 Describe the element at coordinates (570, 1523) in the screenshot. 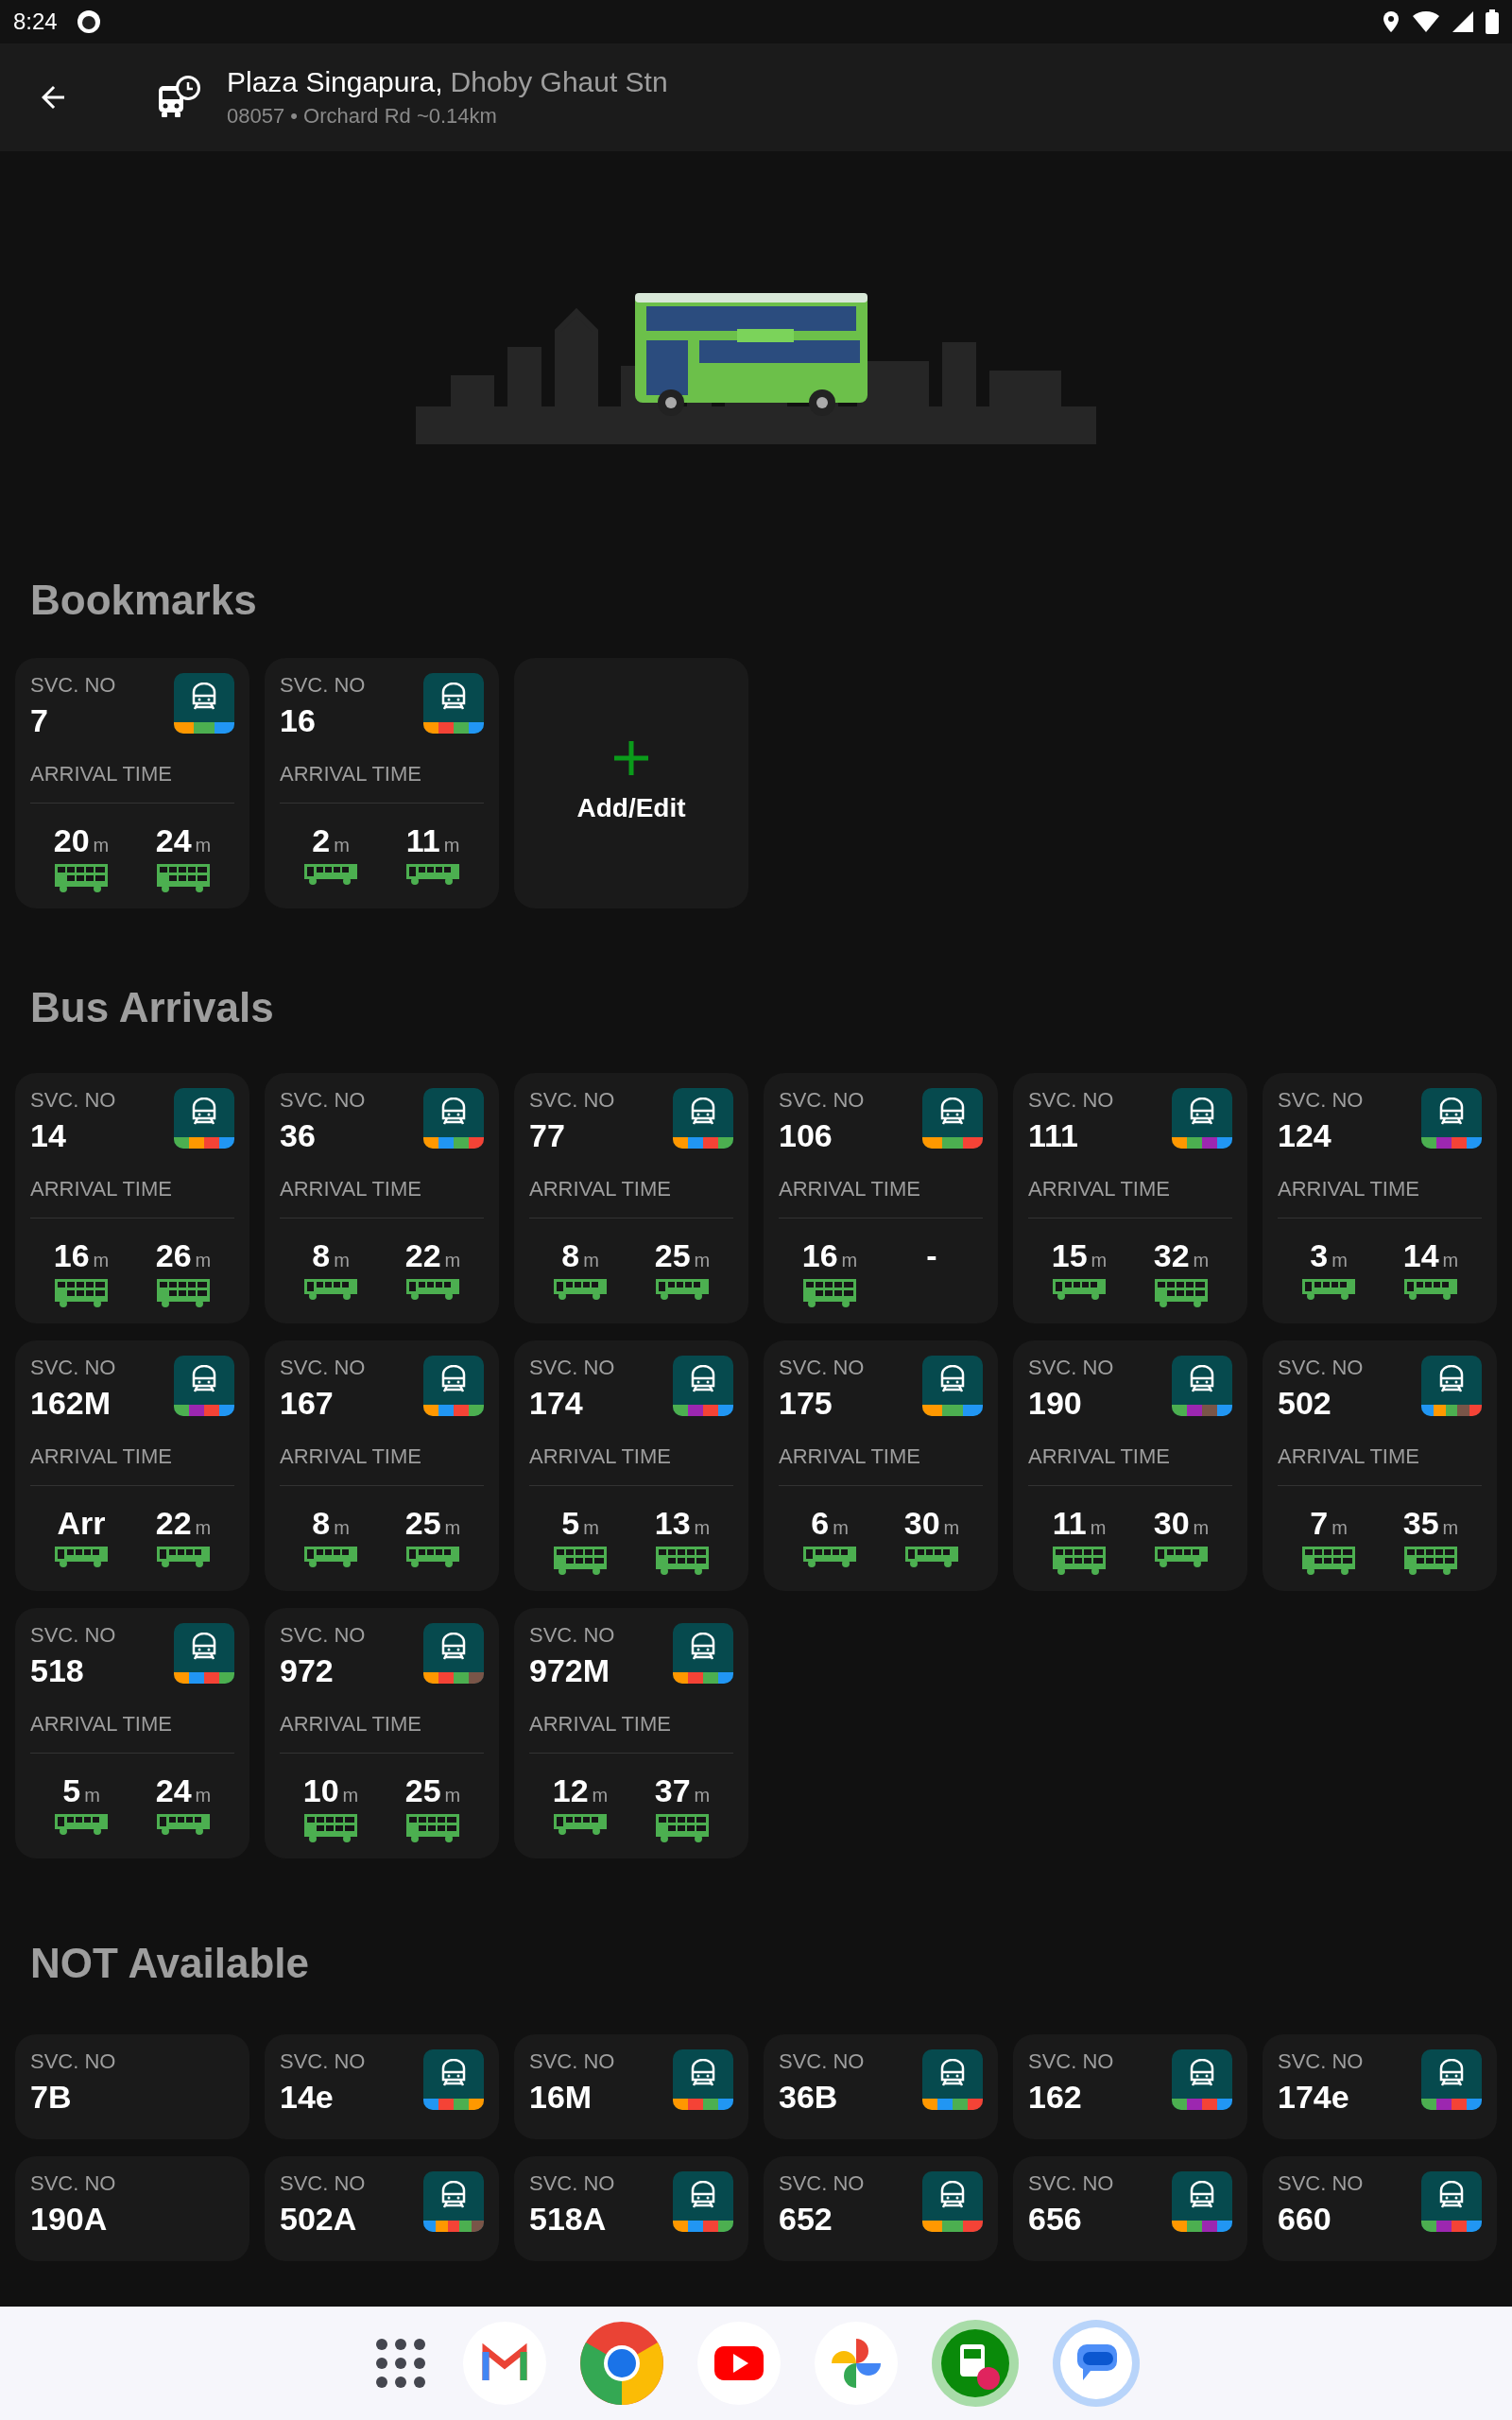

I see `arrival-minutes: 5` at that location.